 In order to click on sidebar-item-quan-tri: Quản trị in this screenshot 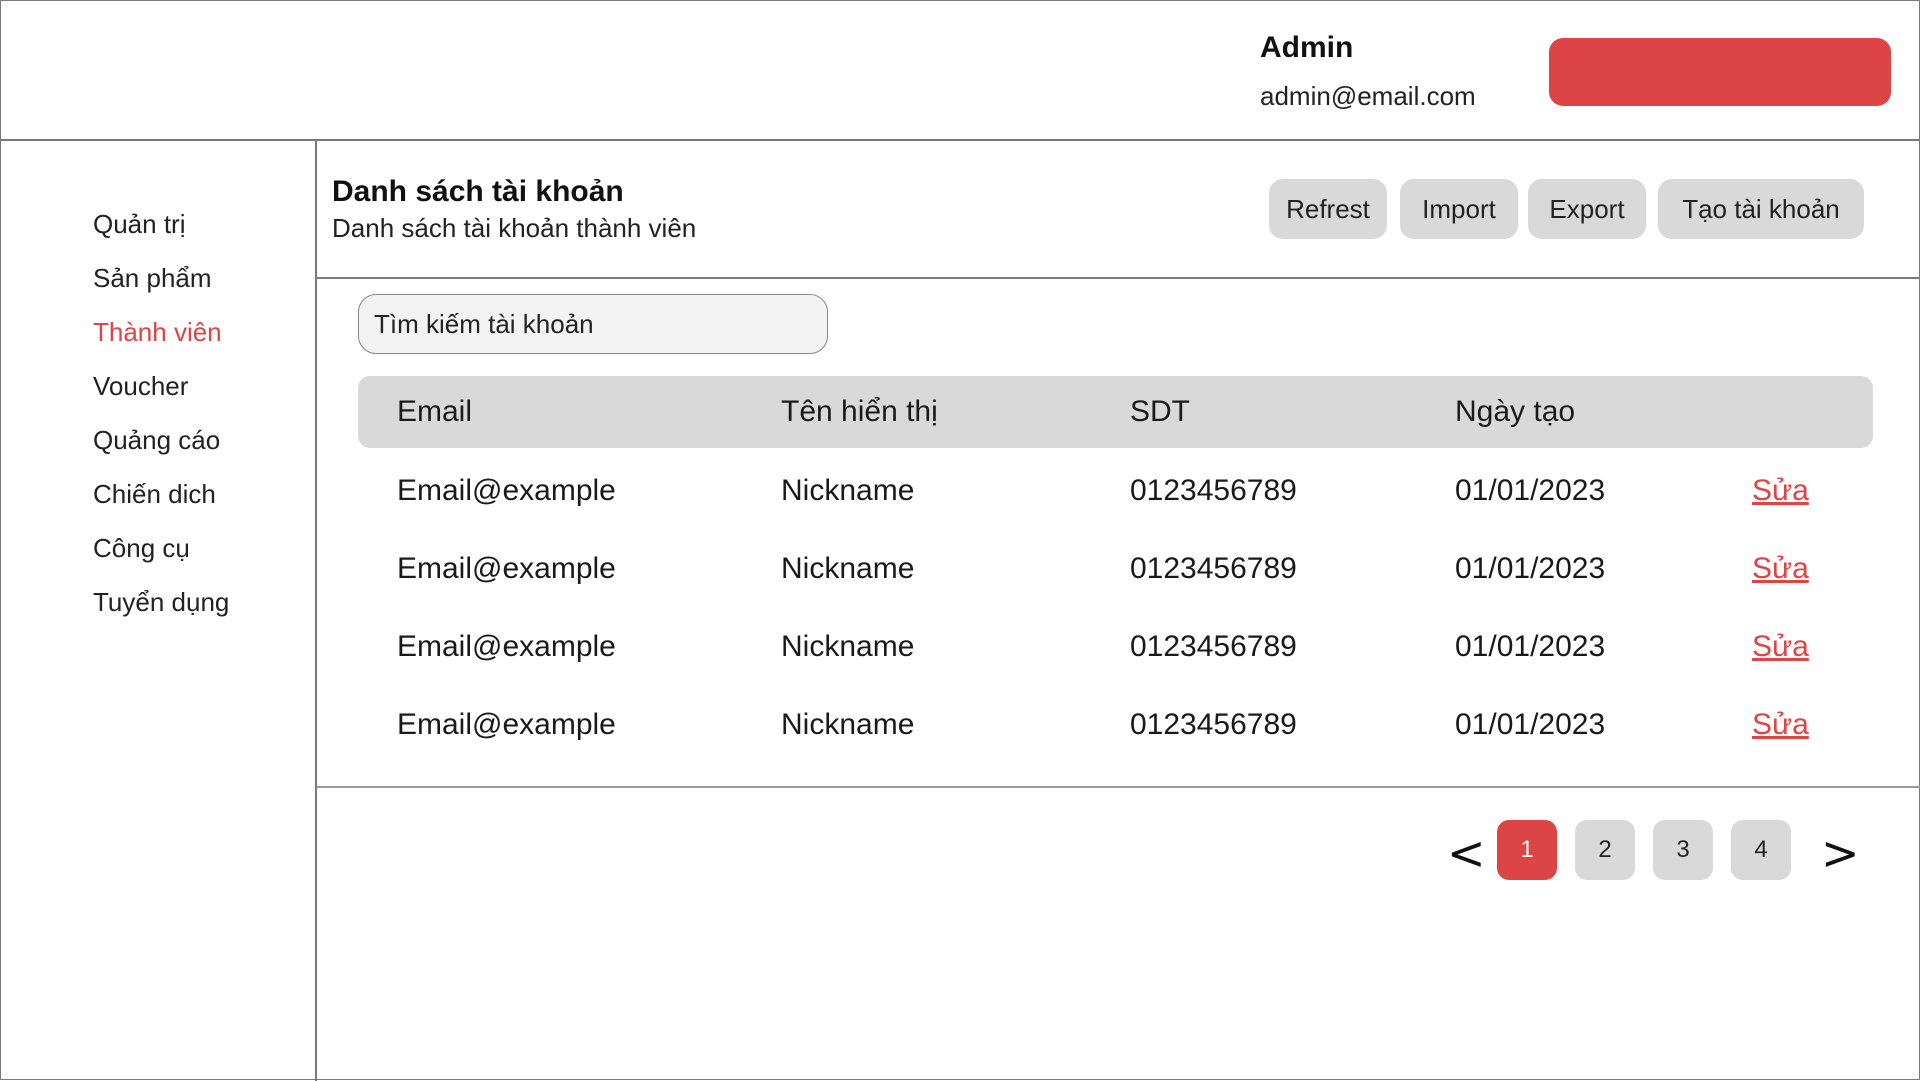, I will do `click(139, 224)`.